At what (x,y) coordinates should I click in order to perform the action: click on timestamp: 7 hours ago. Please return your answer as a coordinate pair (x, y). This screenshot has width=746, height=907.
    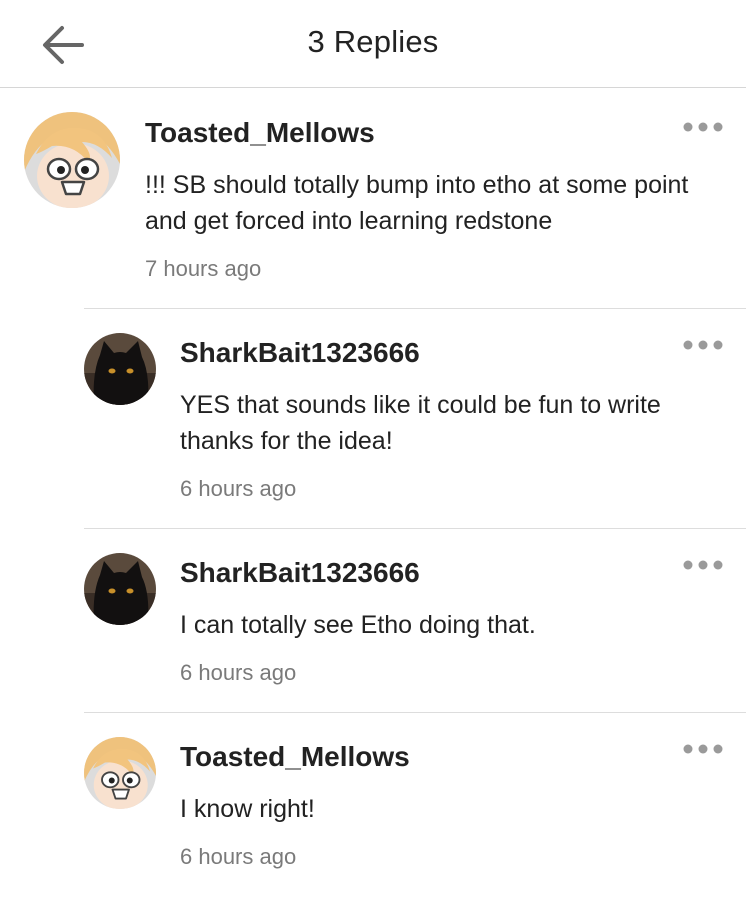
    Looking at the image, I should click on (203, 268).